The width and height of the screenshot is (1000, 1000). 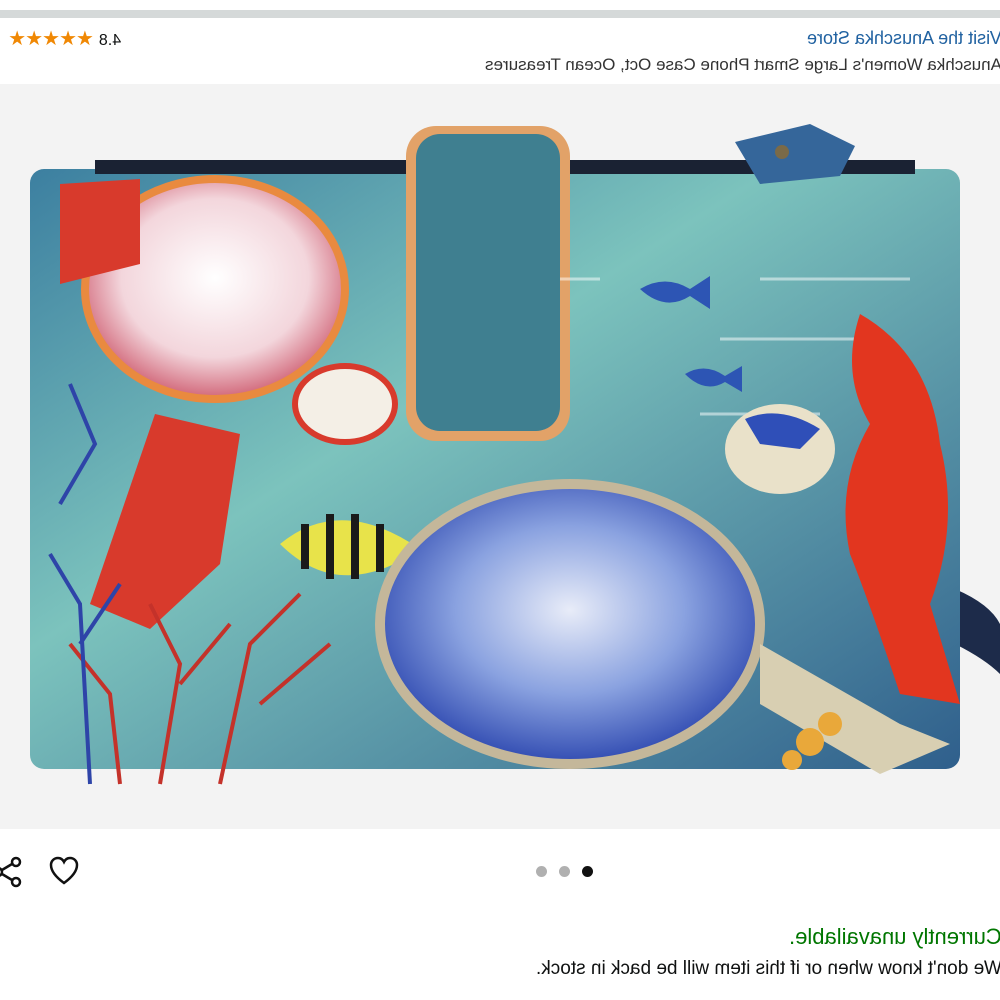 I want to click on wallet-strap, so click(x=977, y=631).